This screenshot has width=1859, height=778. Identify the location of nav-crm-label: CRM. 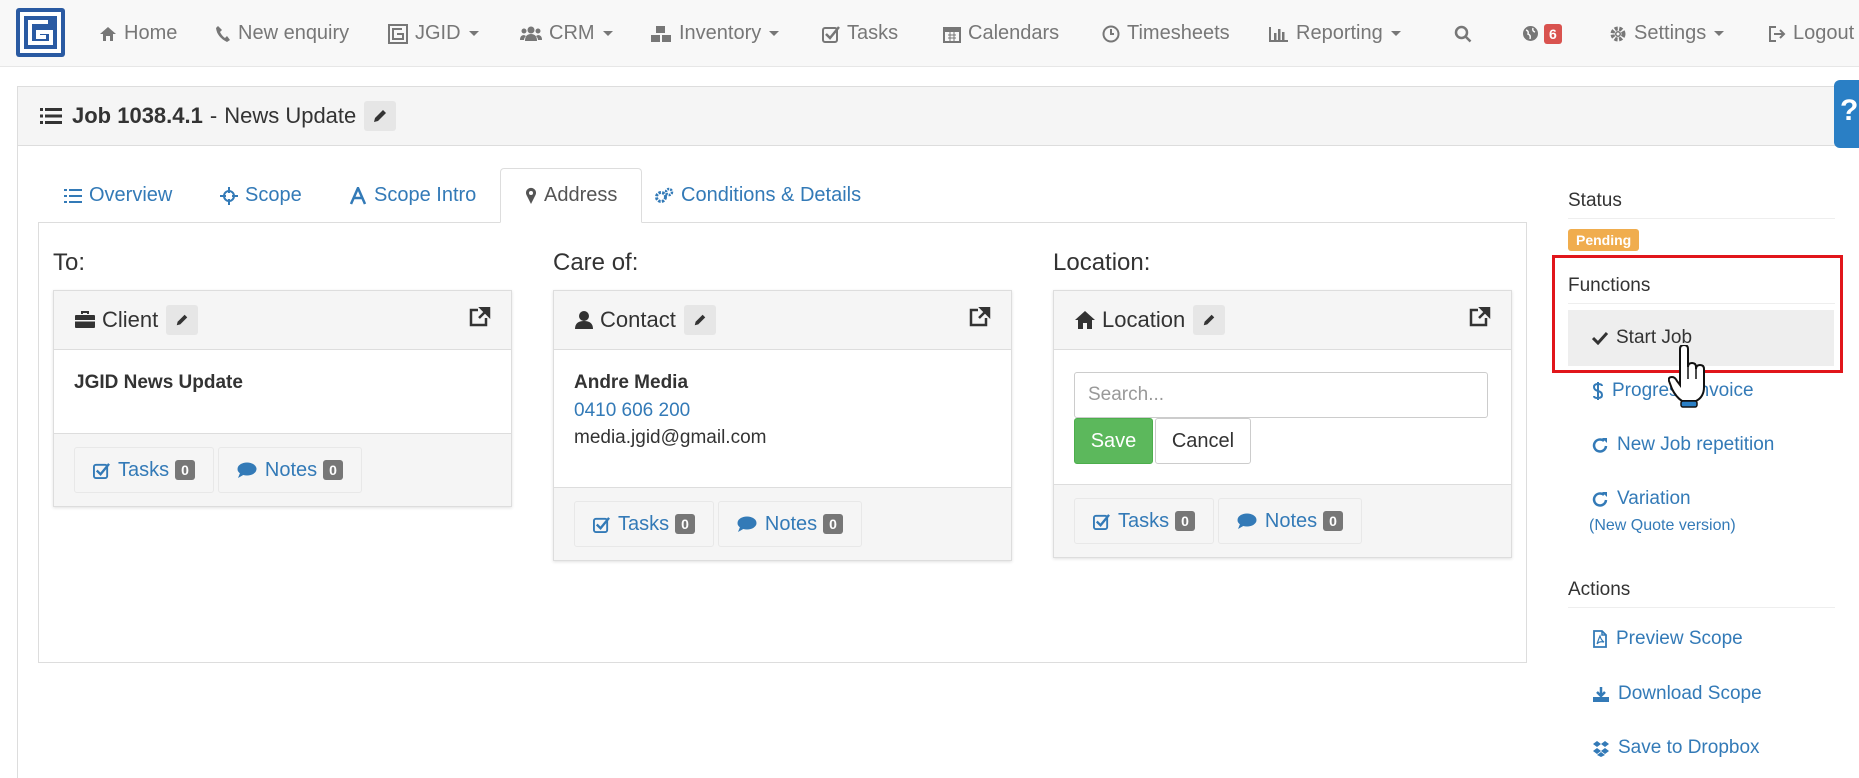
(572, 33).